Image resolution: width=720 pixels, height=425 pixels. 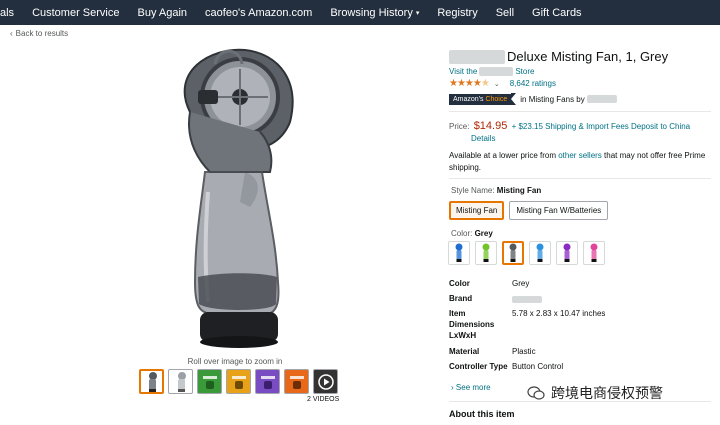 What do you see at coordinates (482, 414) in the screenshot?
I see `about-this-item-heading: About this item` at bounding box center [482, 414].